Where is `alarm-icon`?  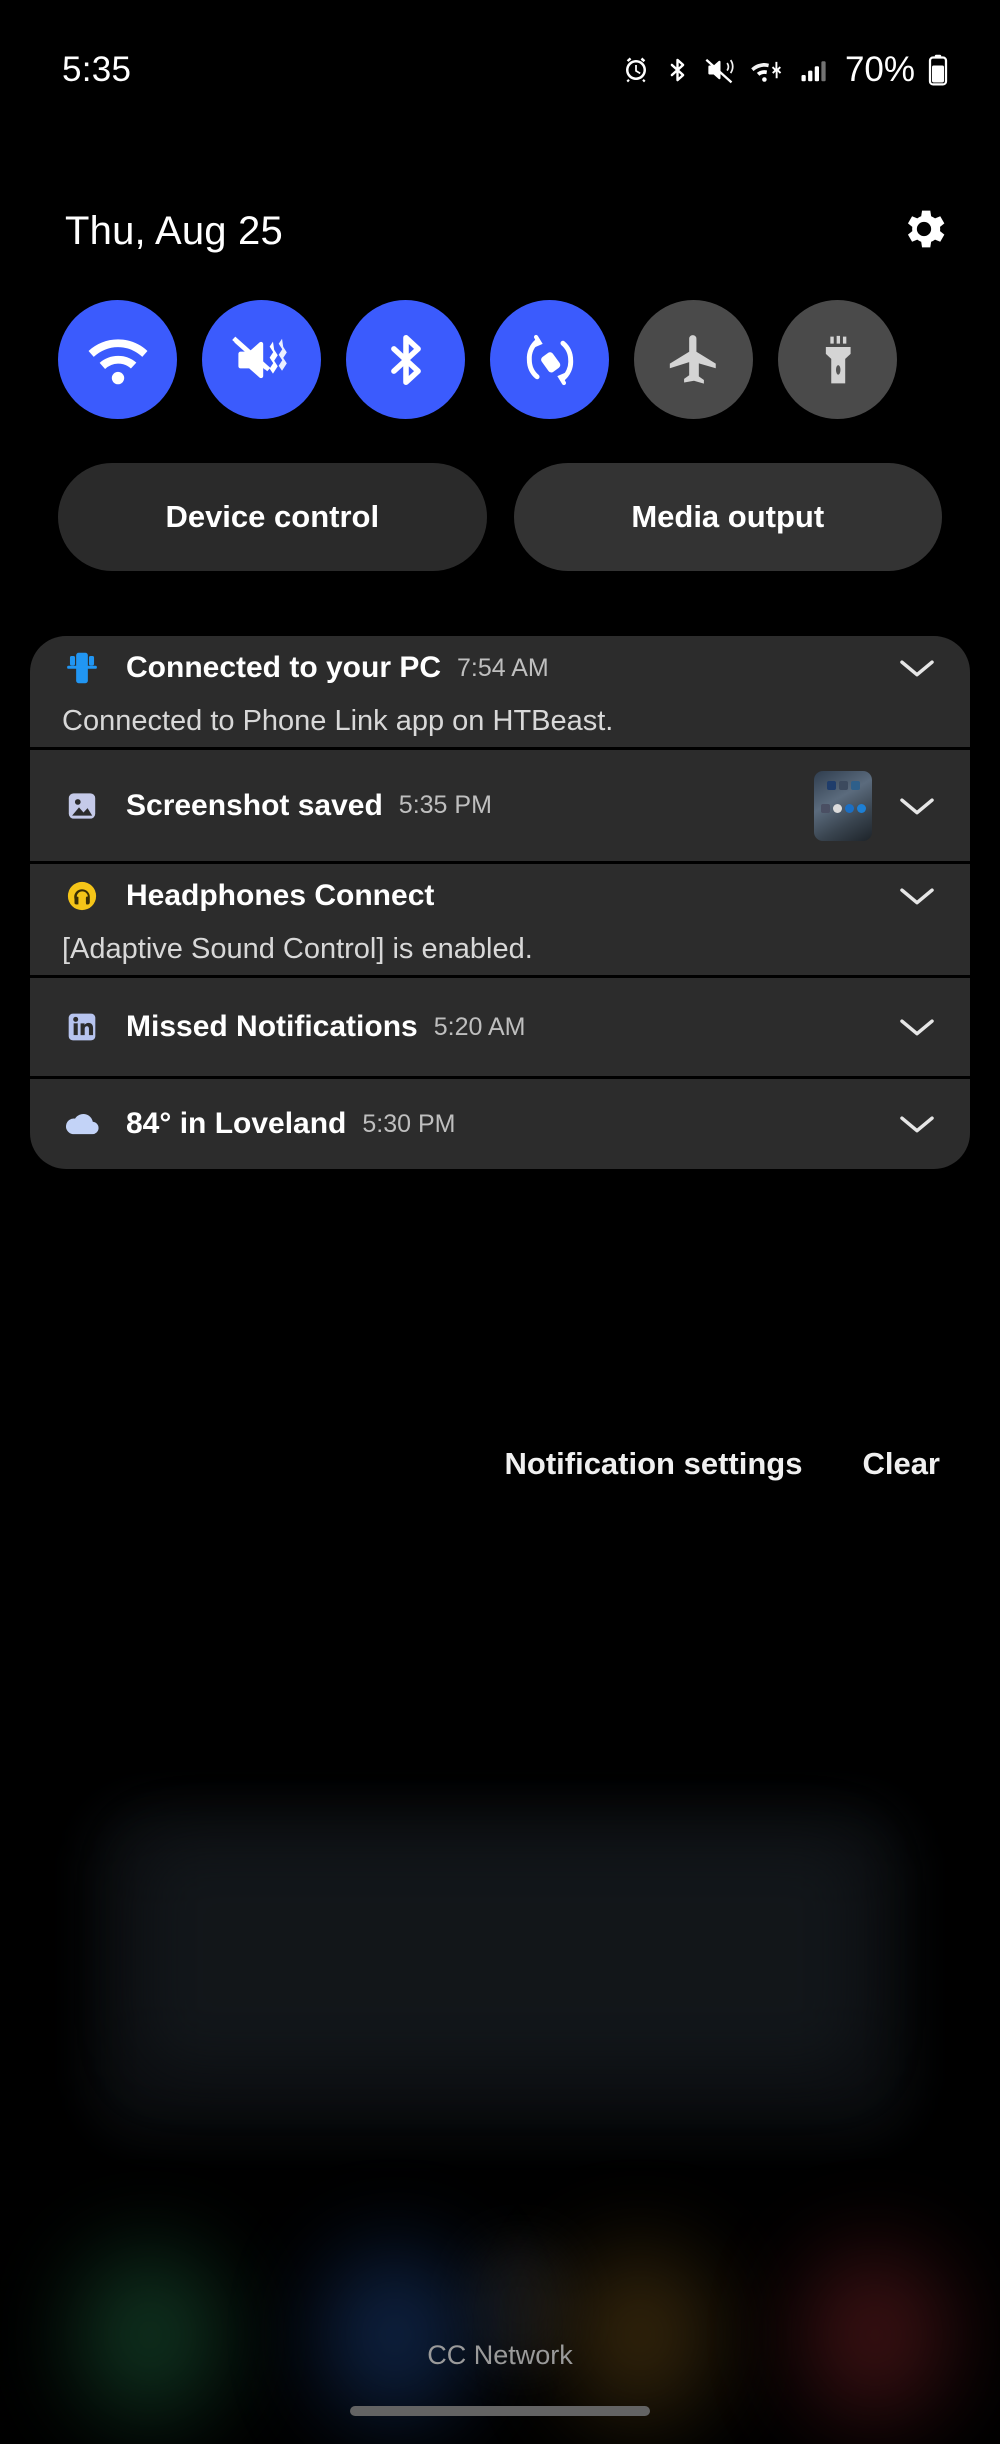 alarm-icon is located at coordinates (636, 70).